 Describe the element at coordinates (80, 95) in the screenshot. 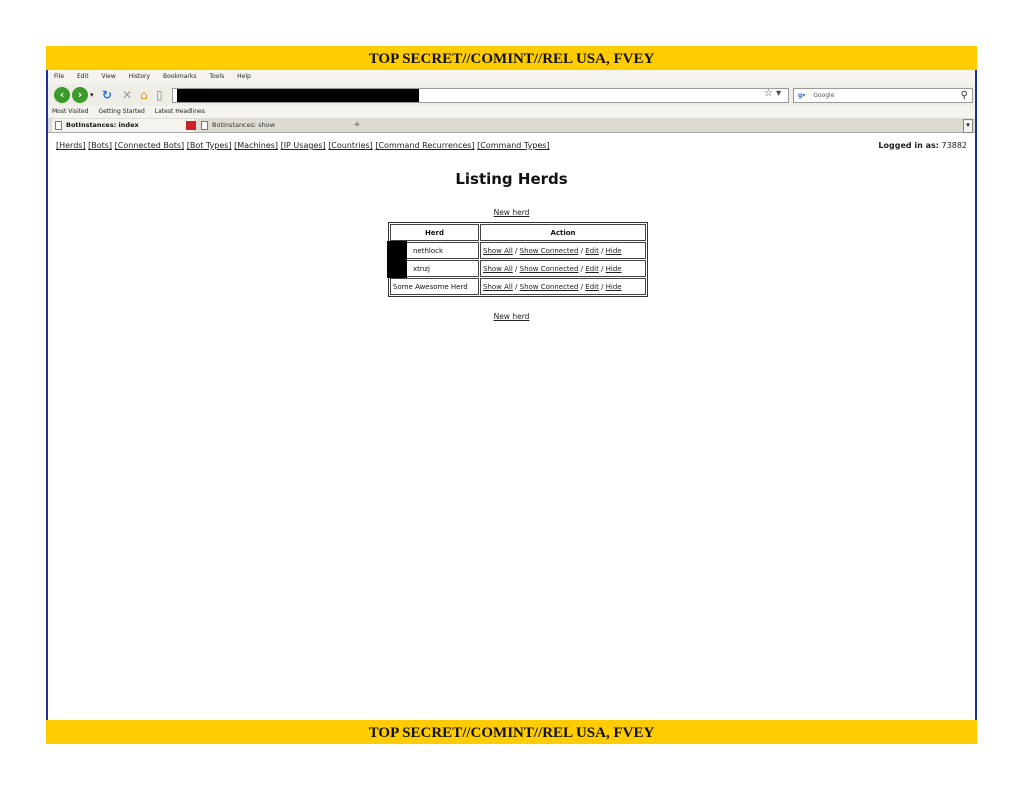

I see `forward-button: ›` at that location.